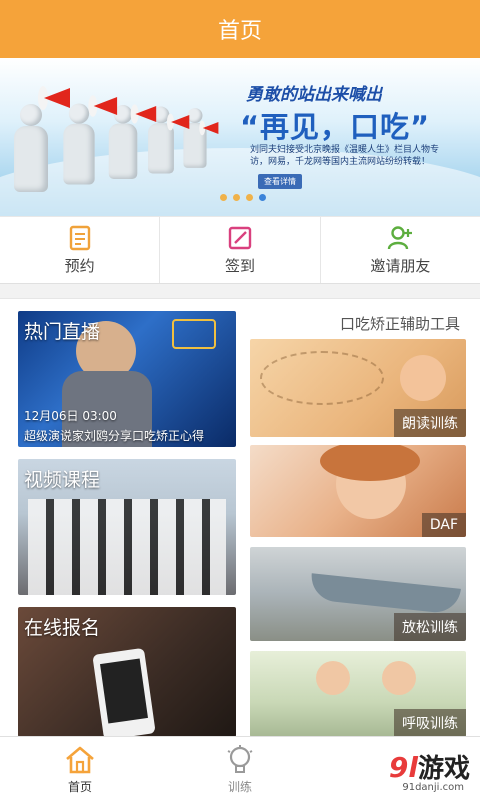  What do you see at coordinates (430, 627) in the screenshot?
I see `relaxation-training-label: 放松训练` at bounding box center [430, 627].